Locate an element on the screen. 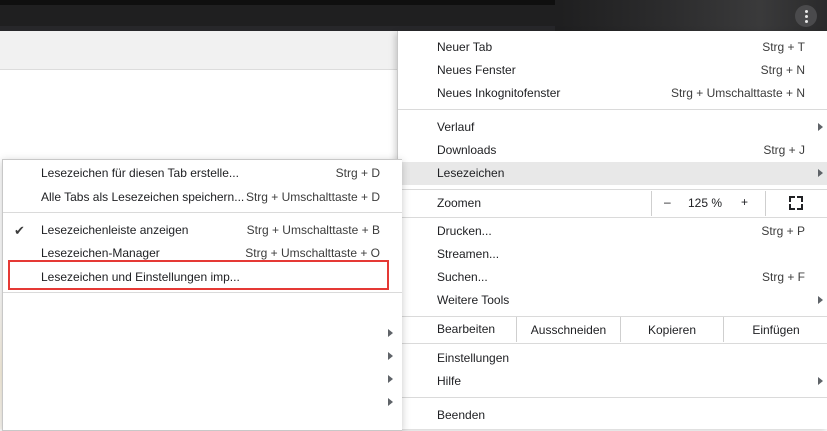  checkmark-icon: ✔ is located at coordinates (19, 230).